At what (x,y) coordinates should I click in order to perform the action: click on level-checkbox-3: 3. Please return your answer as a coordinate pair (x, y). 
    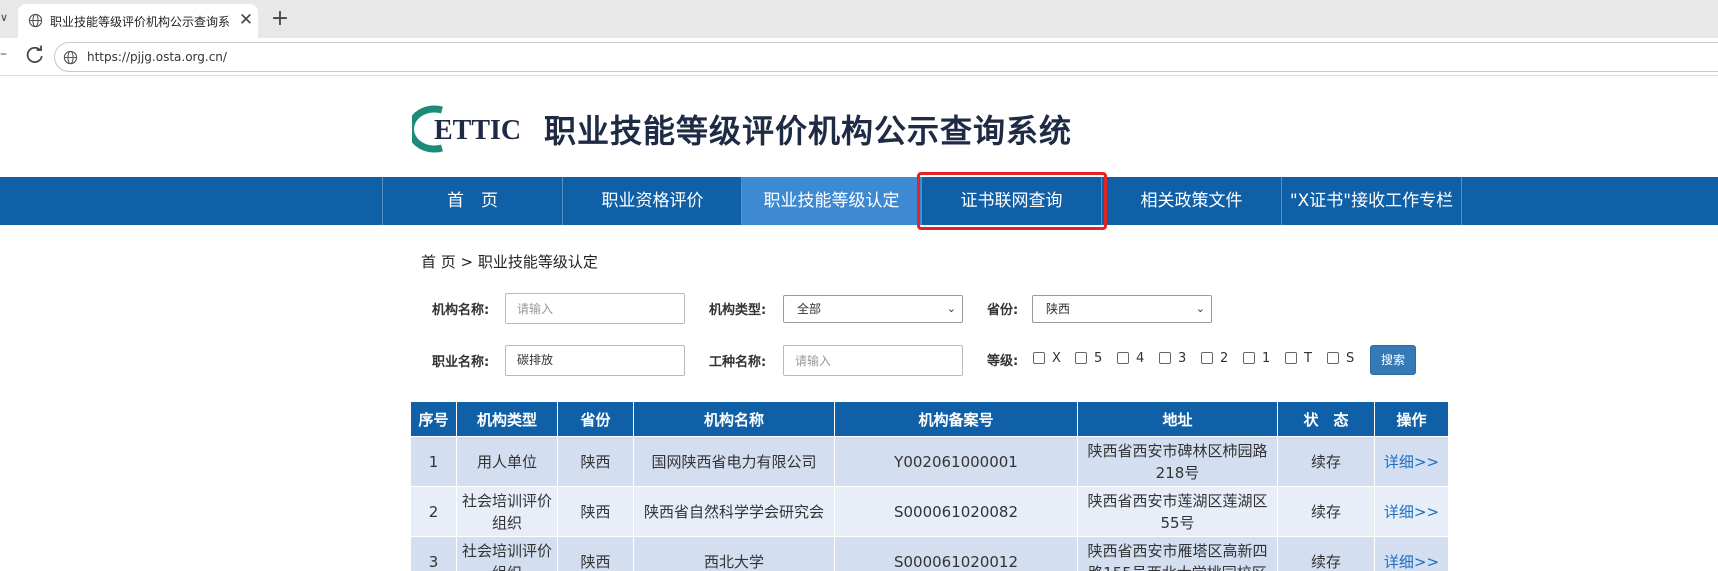
    Looking at the image, I should click on (1172, 360).